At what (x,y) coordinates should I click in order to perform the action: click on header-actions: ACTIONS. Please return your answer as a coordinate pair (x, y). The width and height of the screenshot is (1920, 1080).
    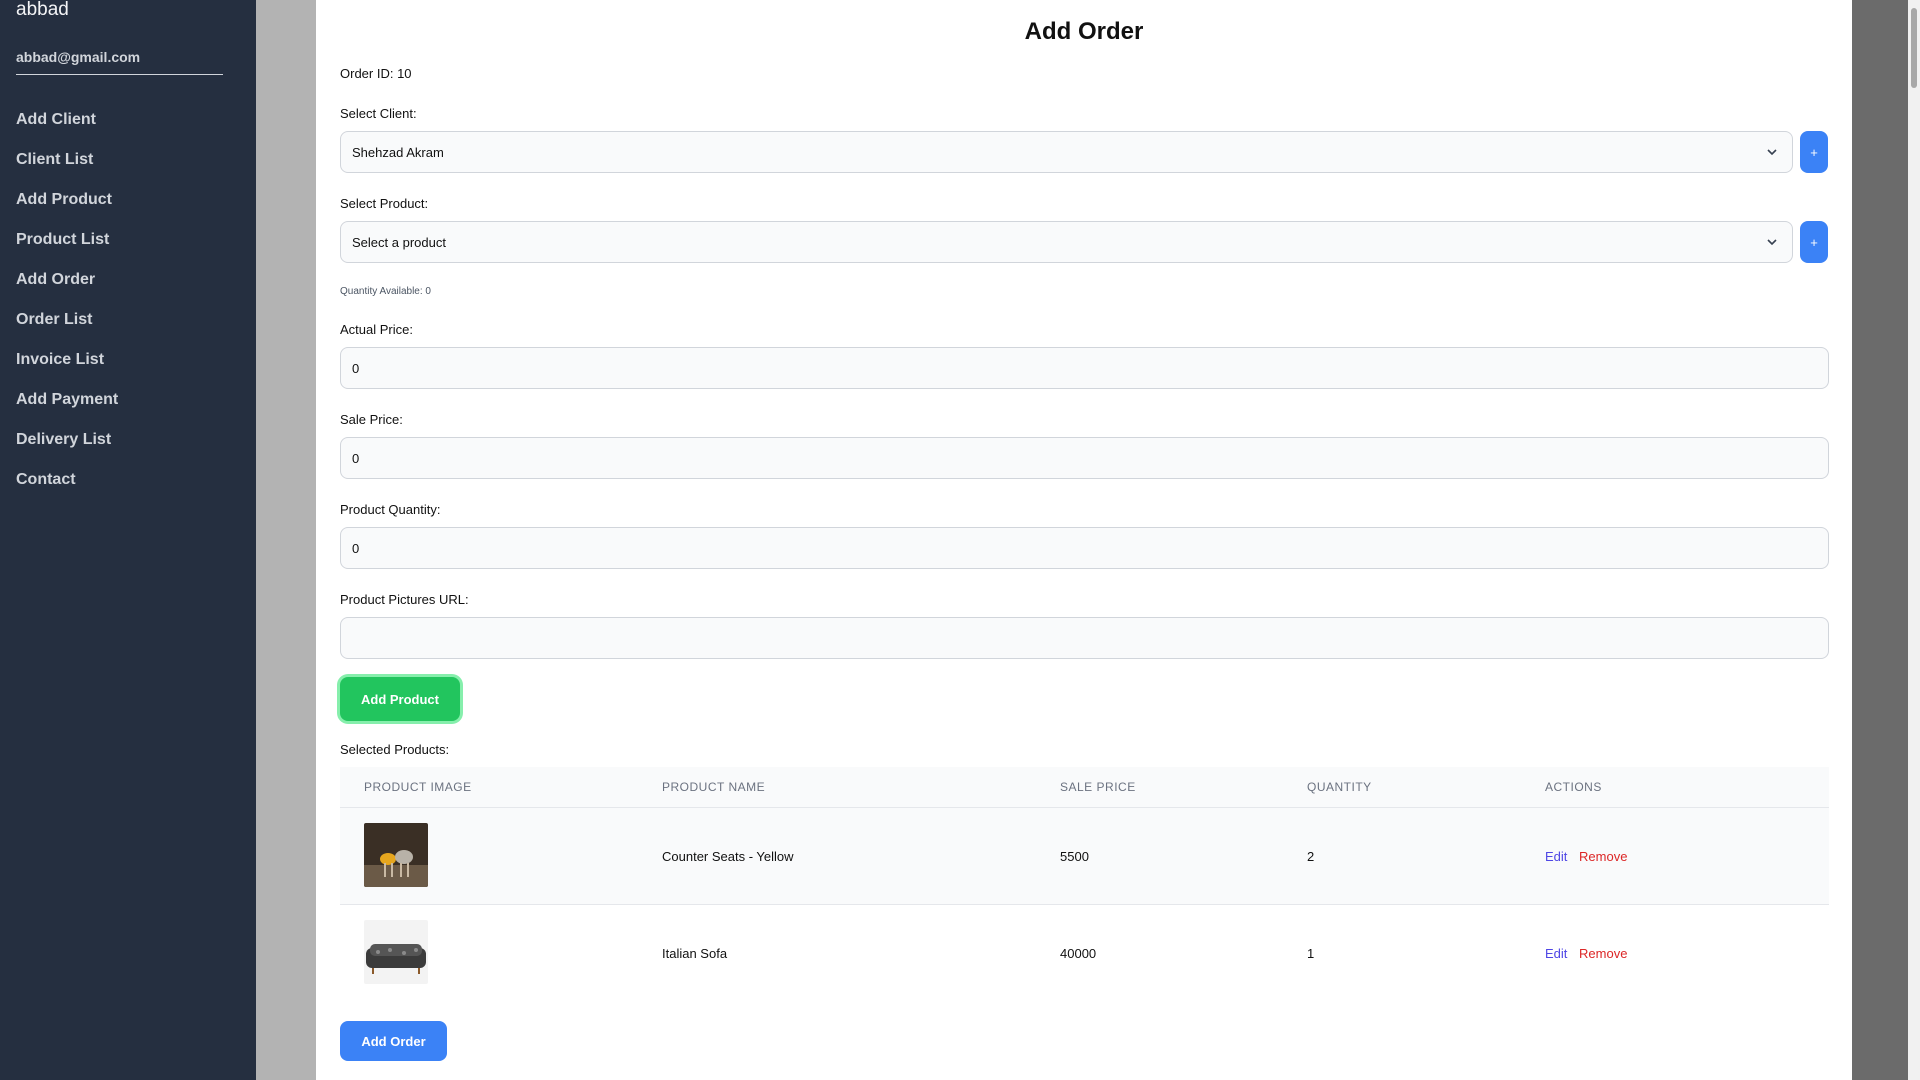
    Looking at the image, I should click on (1573, 787).